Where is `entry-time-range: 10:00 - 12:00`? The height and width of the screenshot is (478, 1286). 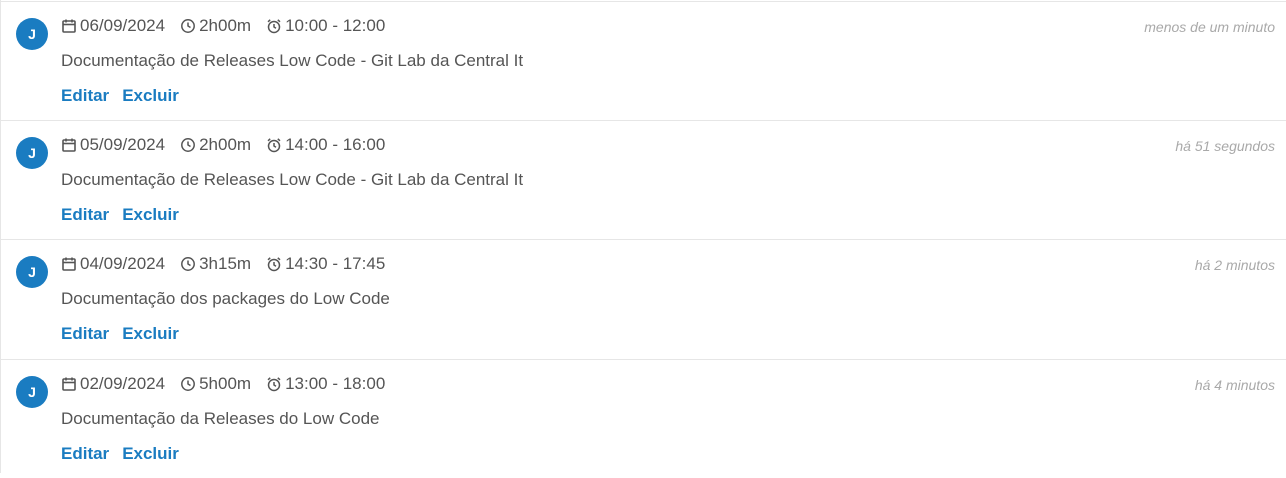 entry-time-range: 10:00 - 12:00 is located at coordinates (325, 26).